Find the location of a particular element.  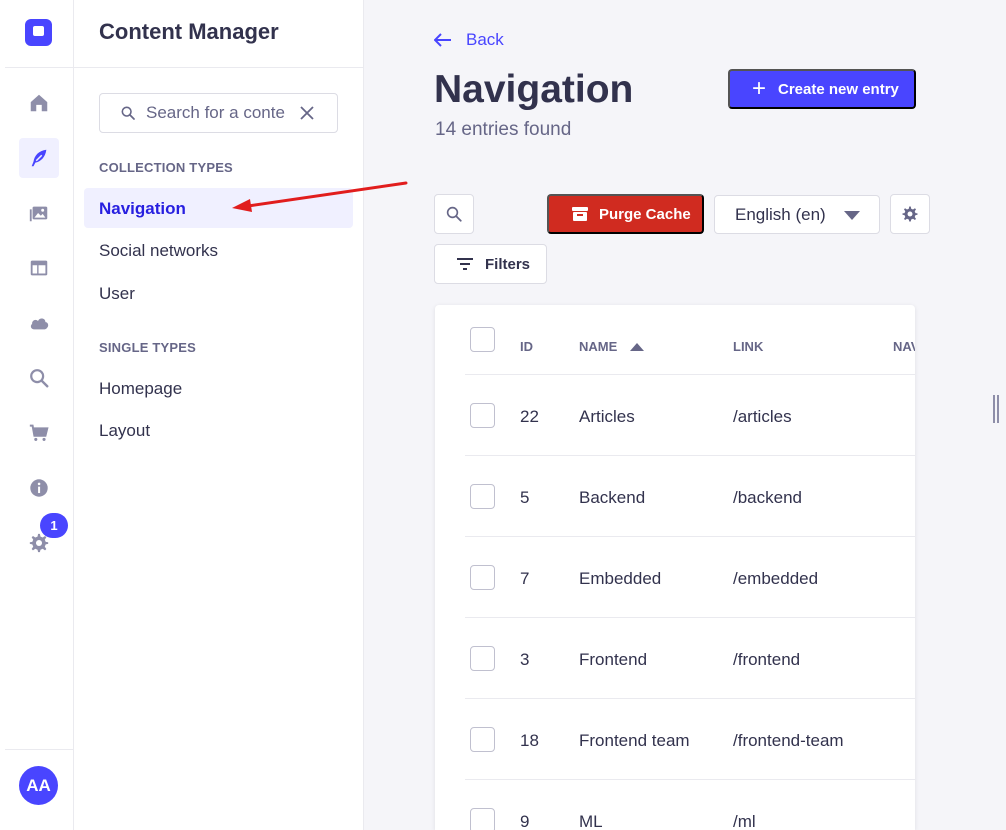

sidebar-item-navigation: Navigation is located at coordinates (142, 209).